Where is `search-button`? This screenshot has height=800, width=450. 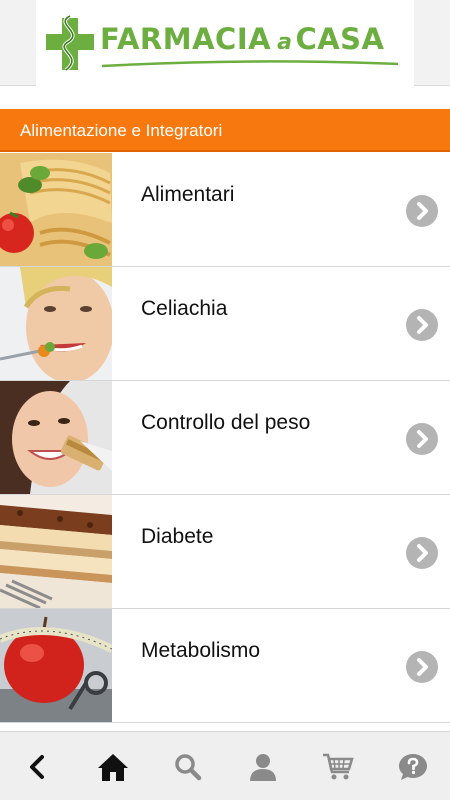 search-button is located at coordinates (187, 766).